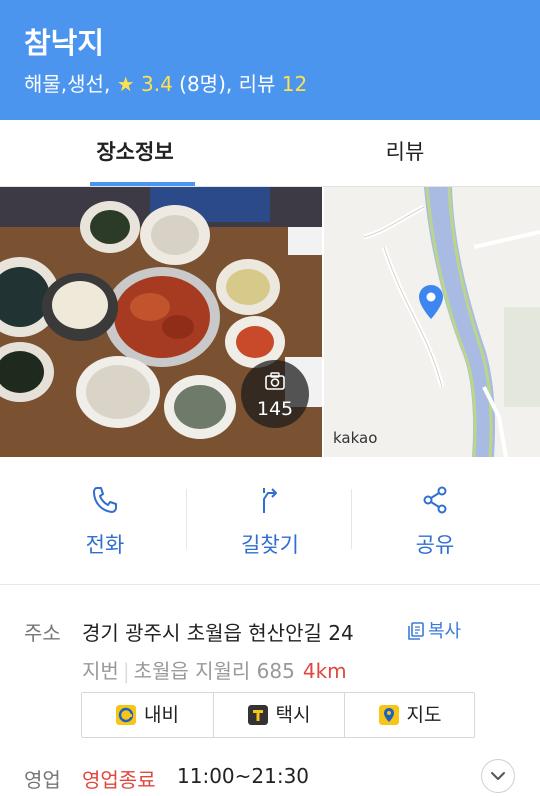 The width and height of the screenshot is (540, 796). What do you see at coordinates (105, 500) in the screenshot?
I see `phone-icon` at bounding box center [105, 500].